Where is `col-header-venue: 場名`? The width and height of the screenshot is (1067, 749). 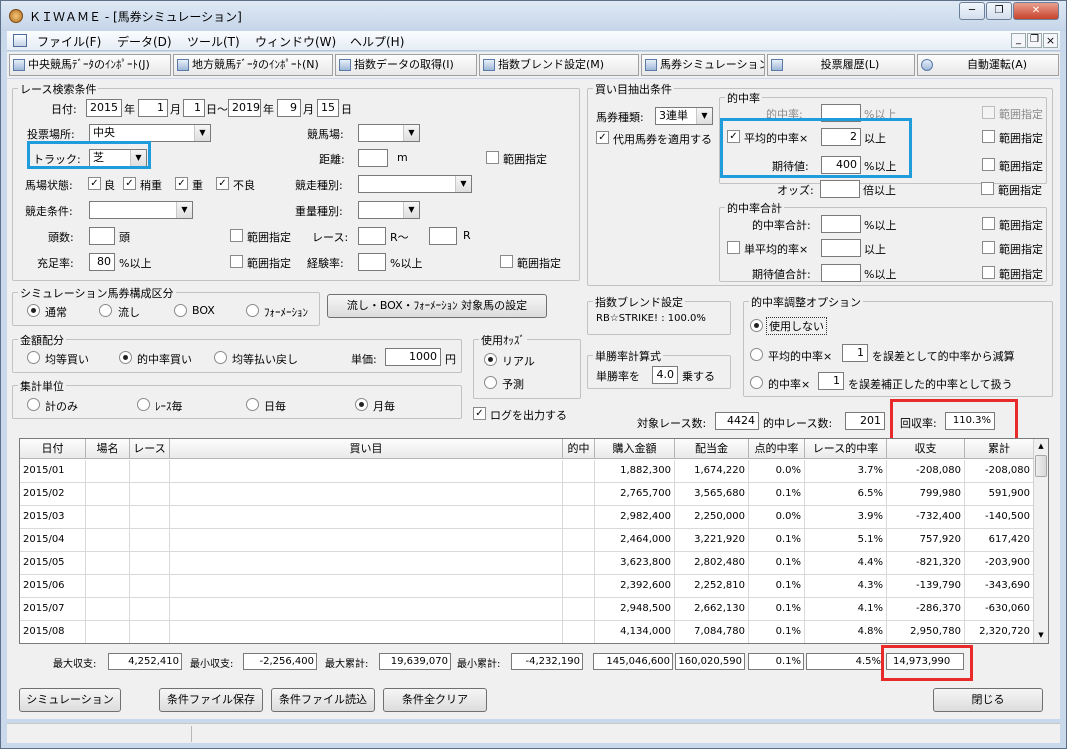
col-header-venue: 場名 is located at coordinates (108, 449).